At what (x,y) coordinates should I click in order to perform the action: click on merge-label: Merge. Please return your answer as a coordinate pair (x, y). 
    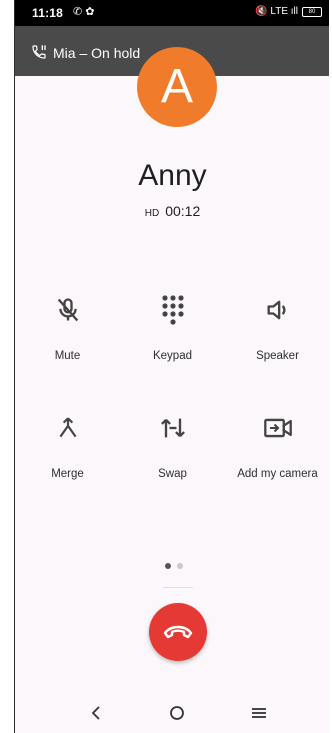
    Looking at the image, I should click on (67, 474).